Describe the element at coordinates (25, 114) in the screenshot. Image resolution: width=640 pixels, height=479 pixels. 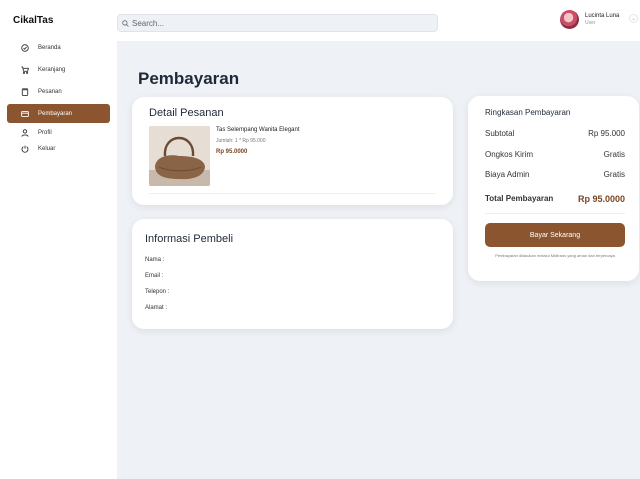
I see `payment-icon` at that location.